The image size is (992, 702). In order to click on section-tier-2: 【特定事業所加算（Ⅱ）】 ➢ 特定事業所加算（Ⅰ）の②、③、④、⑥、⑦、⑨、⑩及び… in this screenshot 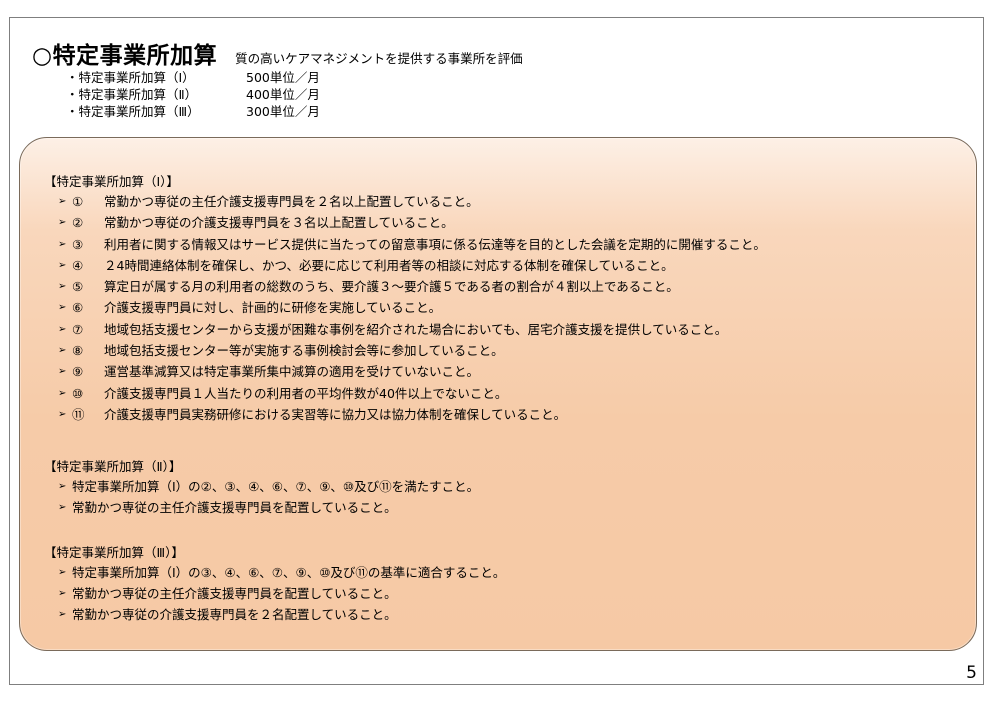, I will do `click(261, 488)`.